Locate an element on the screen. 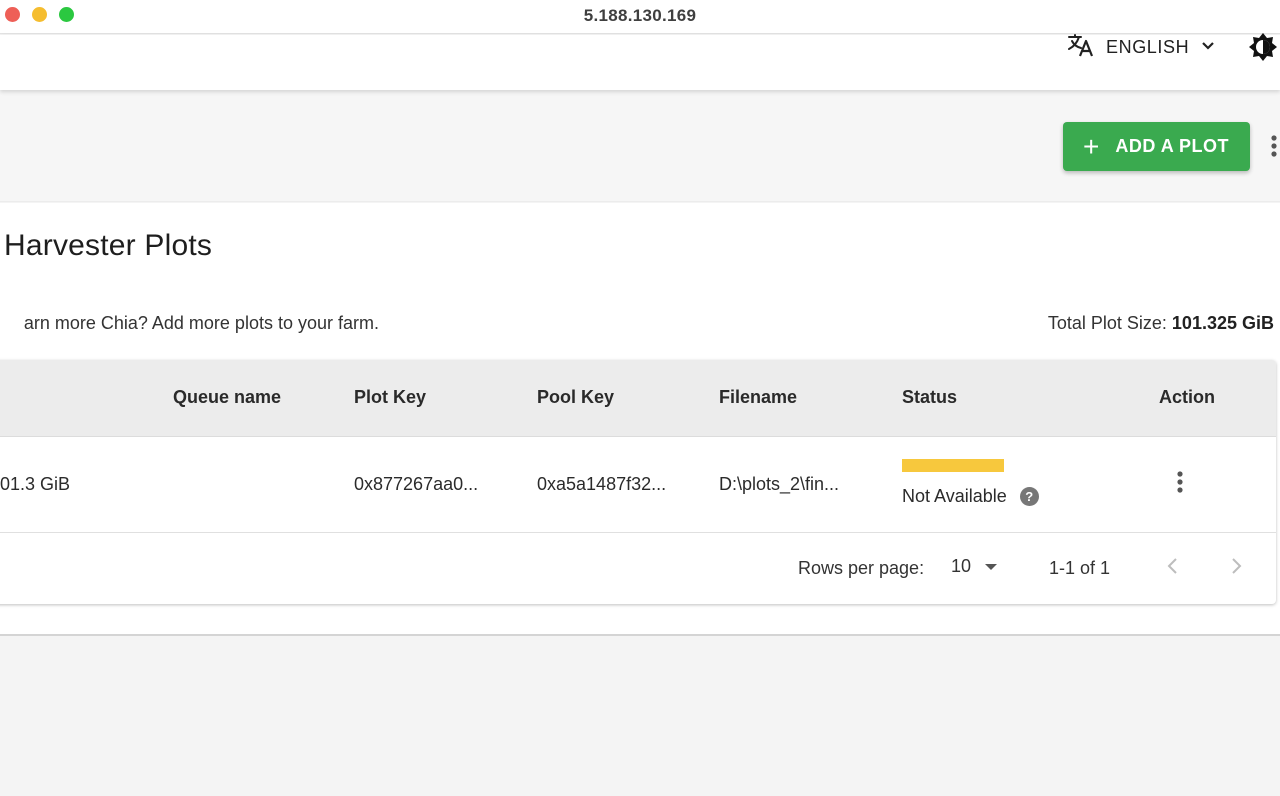  column-header-filename: Filename is located at coordinates (758, 397).